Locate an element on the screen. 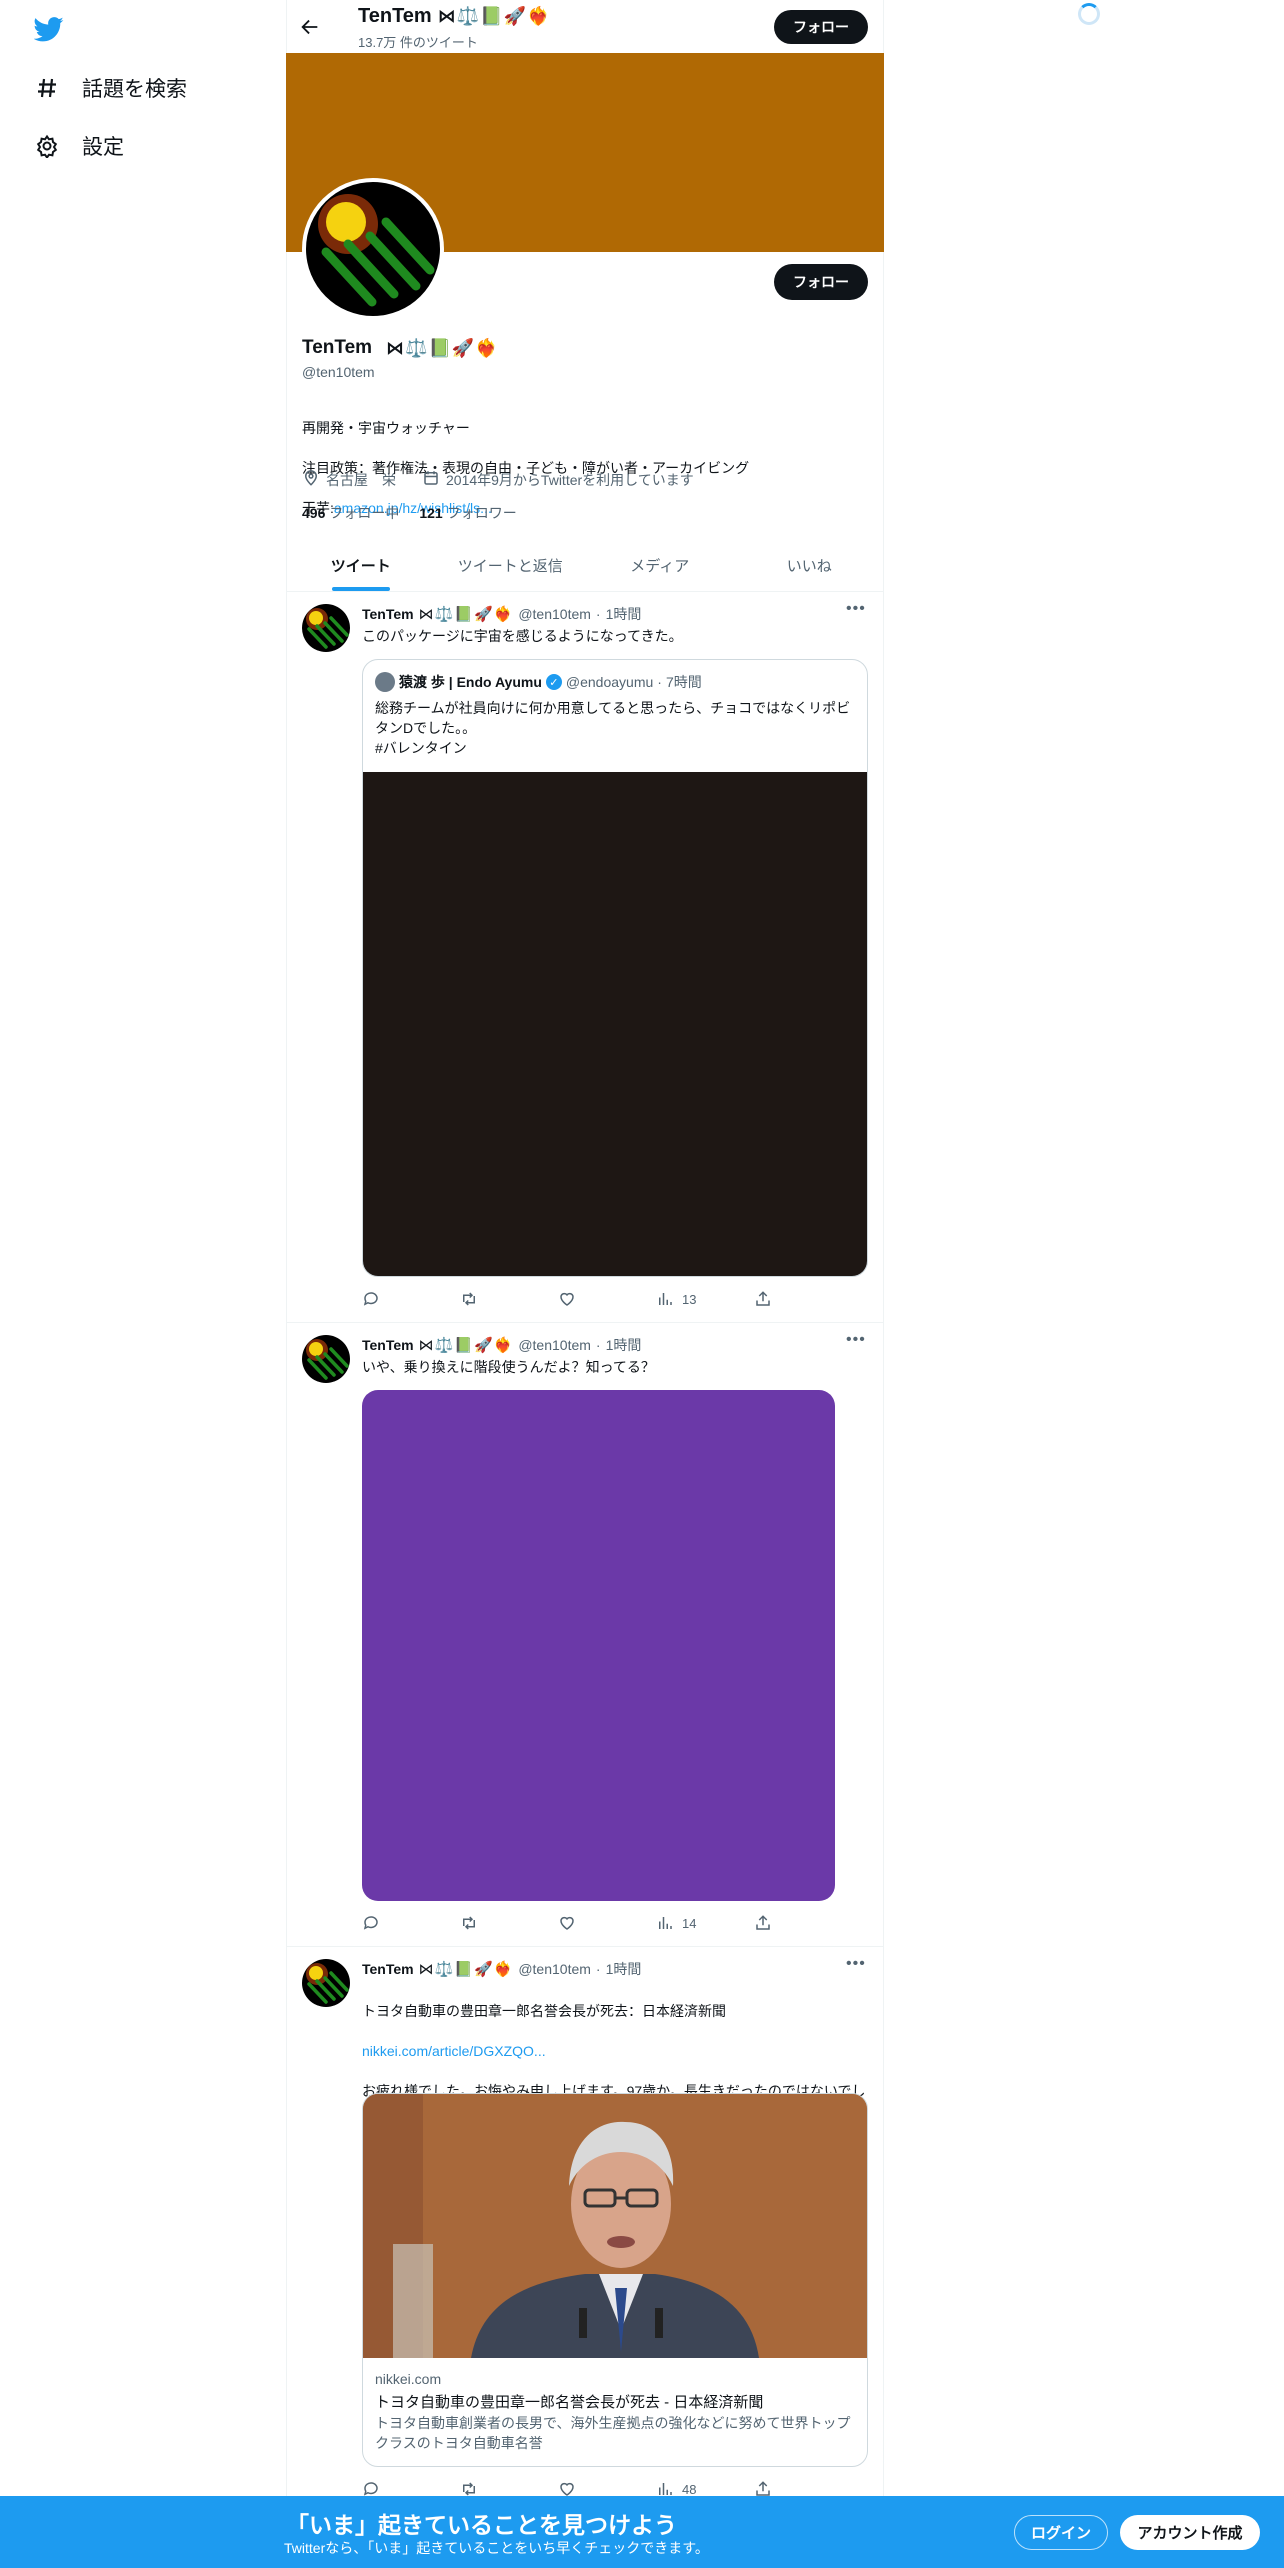 Image resolution: width=1284 pixels, height=2568 pixels. tweet-media-image is located at coordinates (598, 1645).